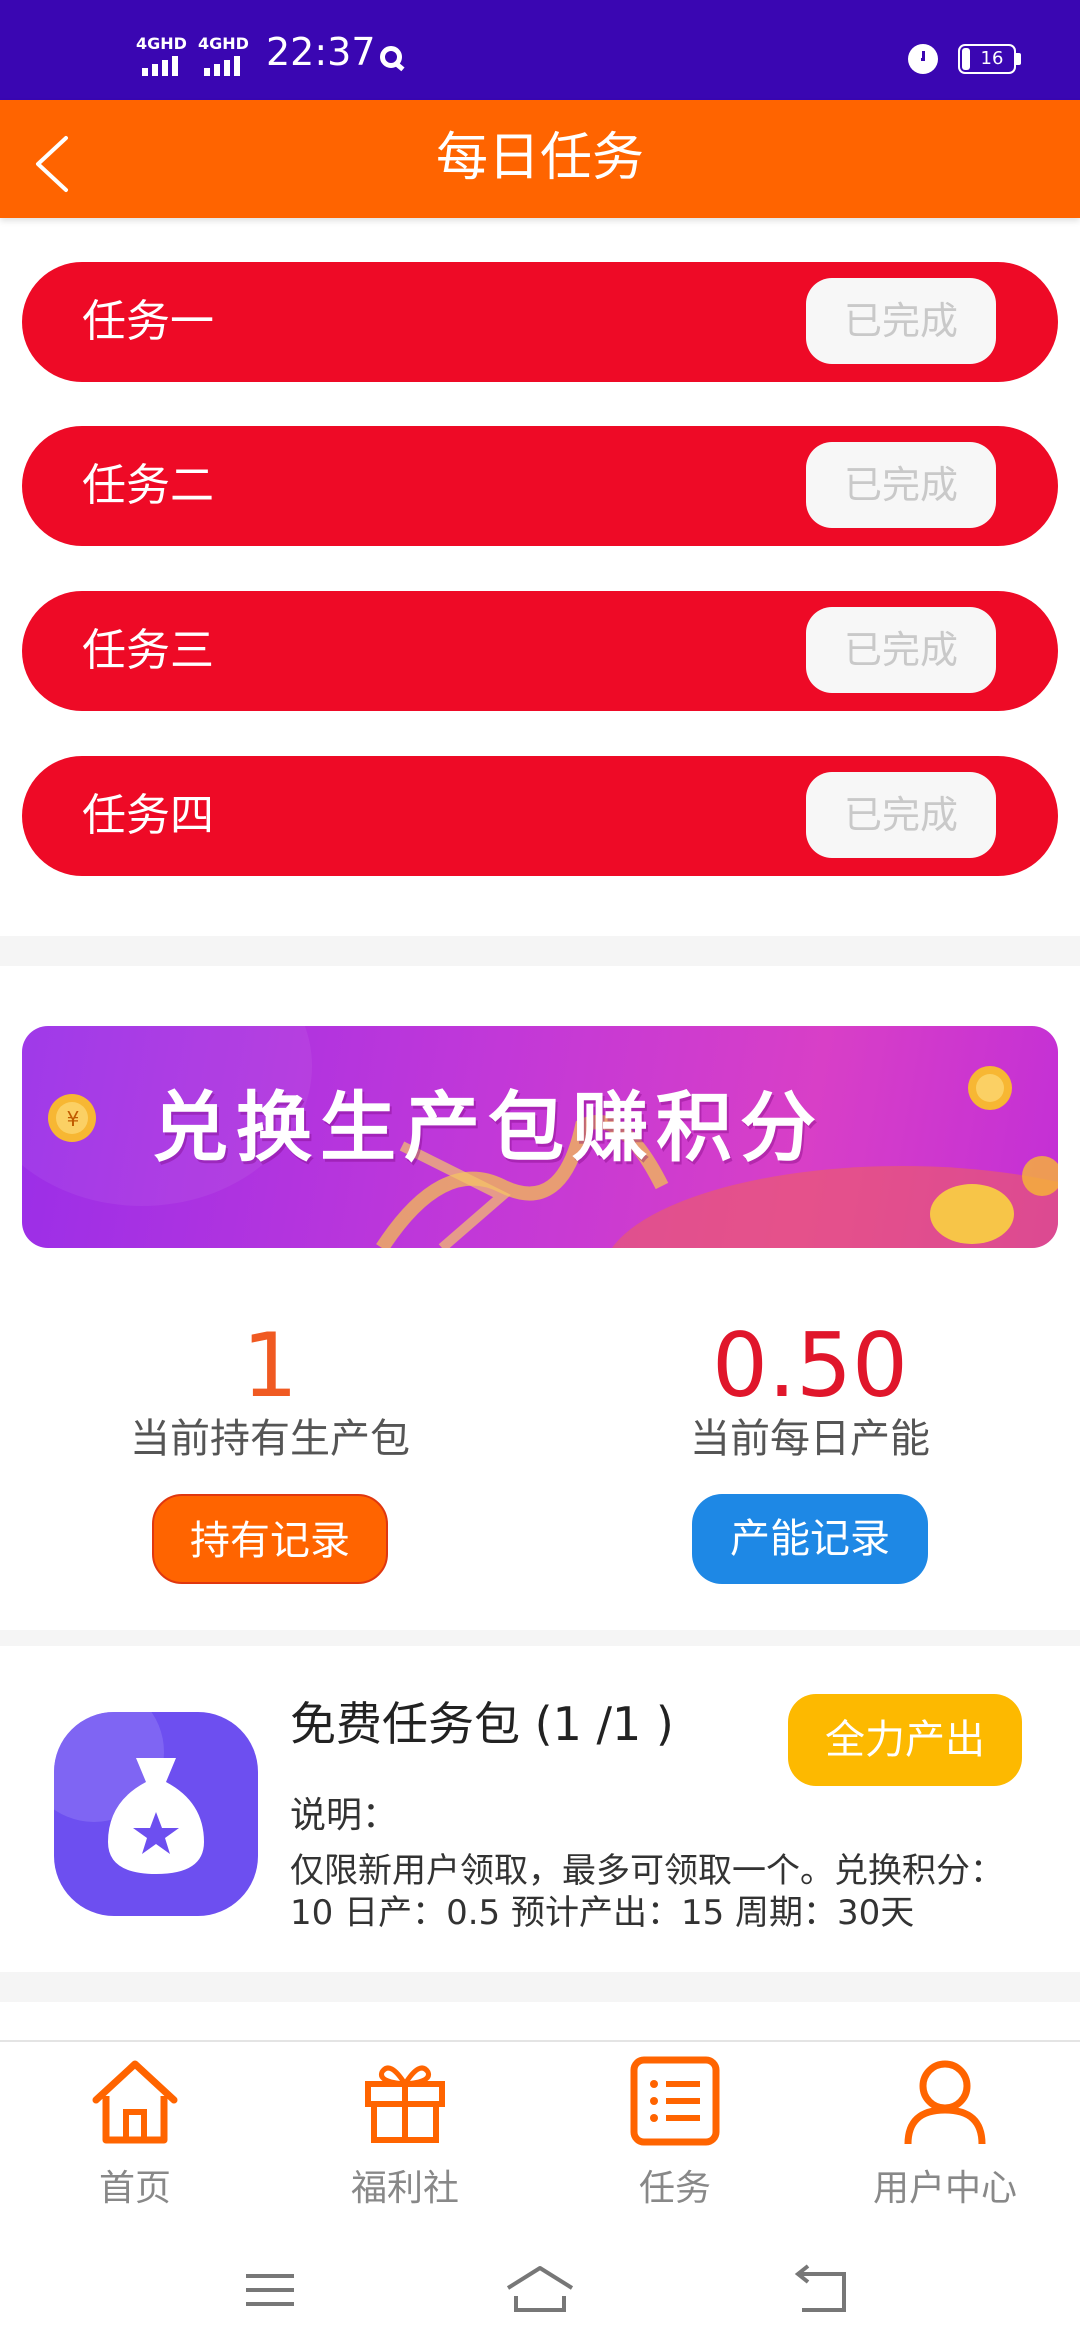 This screenshot has height=2340, width=1080. I want to click on package-title: 免费任务包 (1 /1 ), so click(482, 1724).